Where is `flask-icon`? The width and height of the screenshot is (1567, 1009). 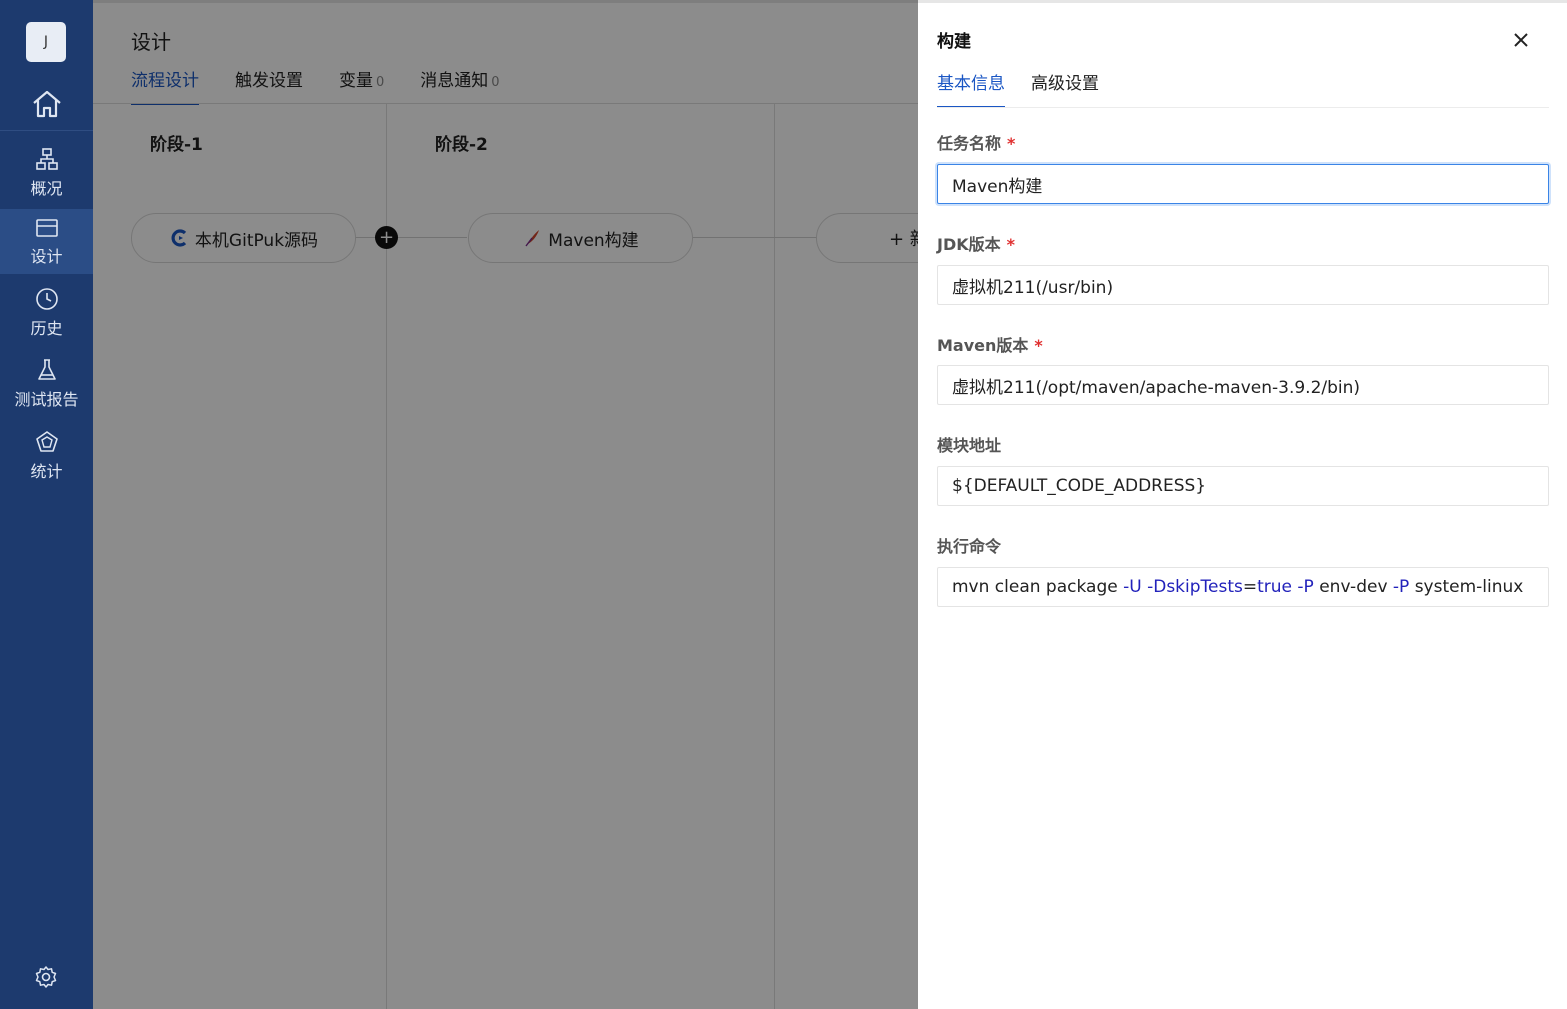 flask-icon is located at coordinates (46, 369).